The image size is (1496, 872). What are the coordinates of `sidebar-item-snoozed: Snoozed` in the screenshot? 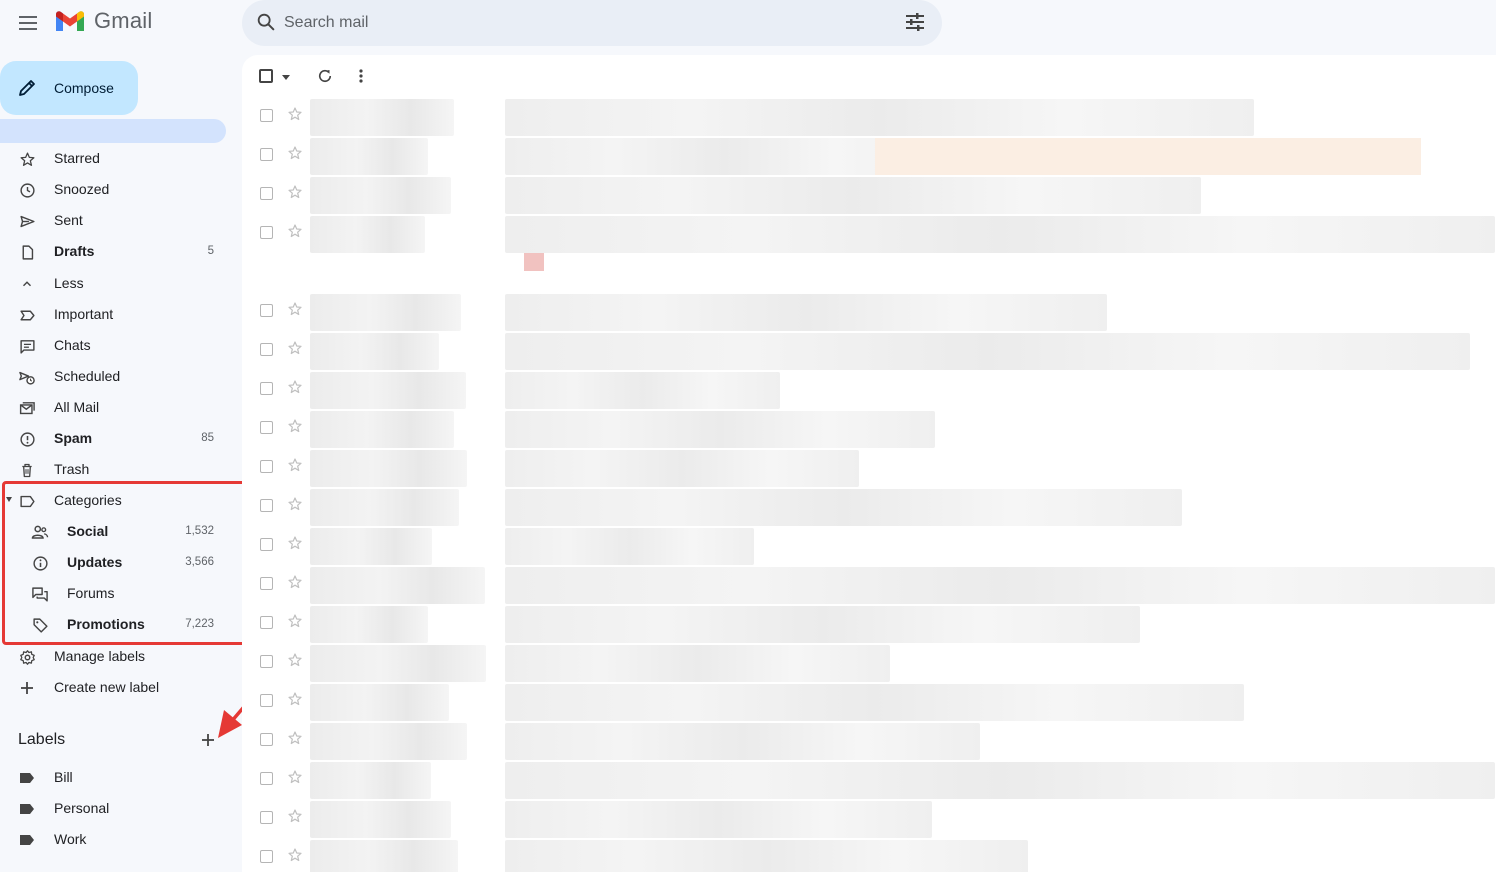 It's located at (113, 189).